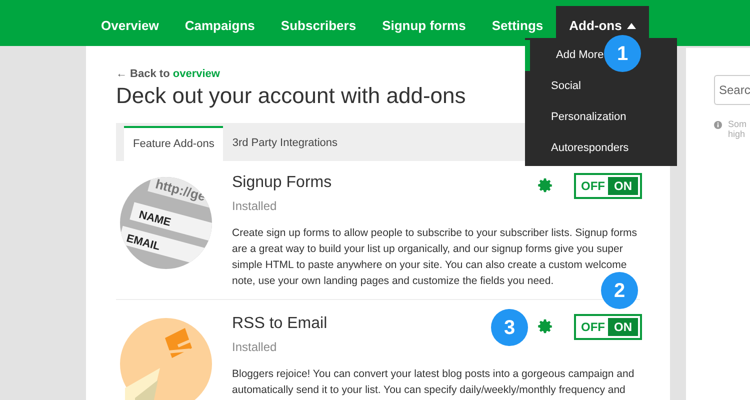 This screenshot has height=400, width=750. What do you see at coordinates (285, 143) in the screenshot?
I see `tab: 3rd Party Integrations` at bounding box center [285, 143].